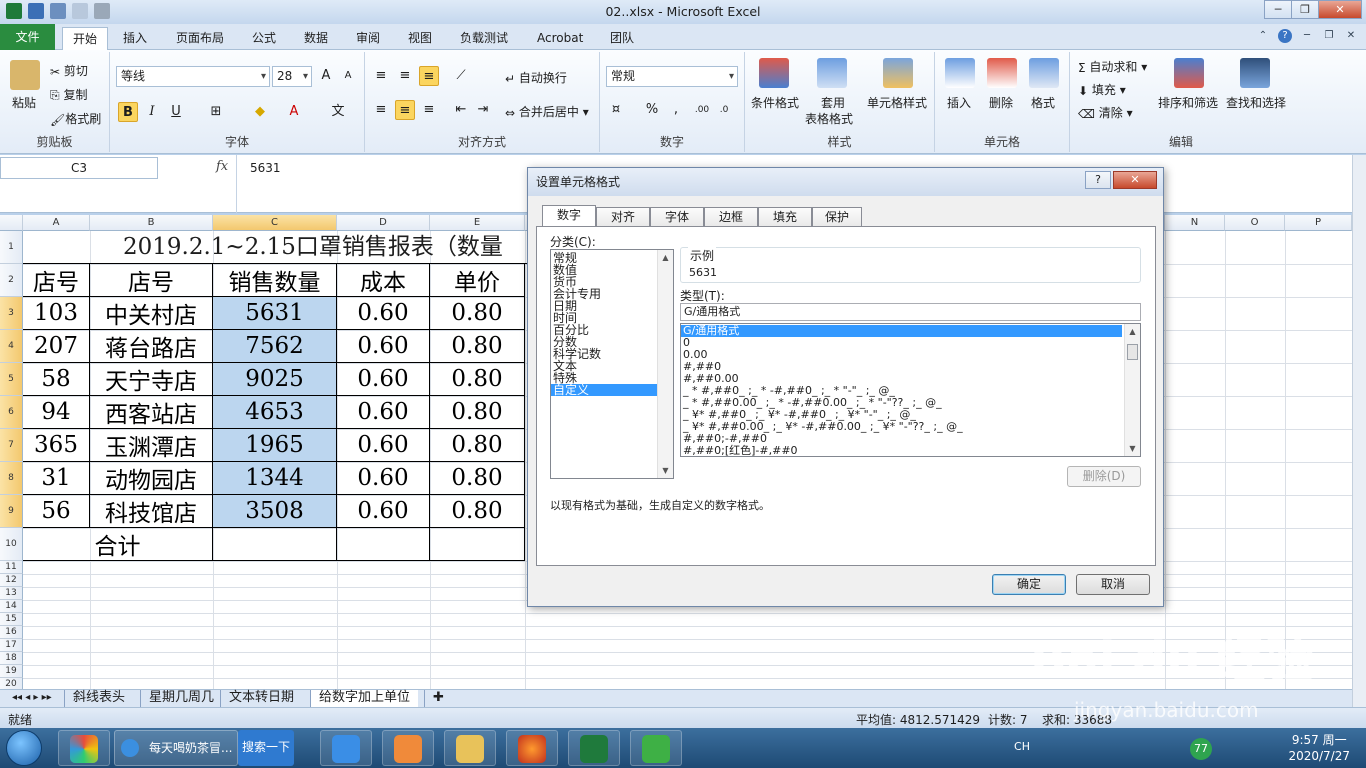 The height and width of the screenshot is (768, 1366). What do you see at coordinates (151, 346) in the screenshot?
I see `data-cell: 蒋台路店` at bounding box center [151, 346].